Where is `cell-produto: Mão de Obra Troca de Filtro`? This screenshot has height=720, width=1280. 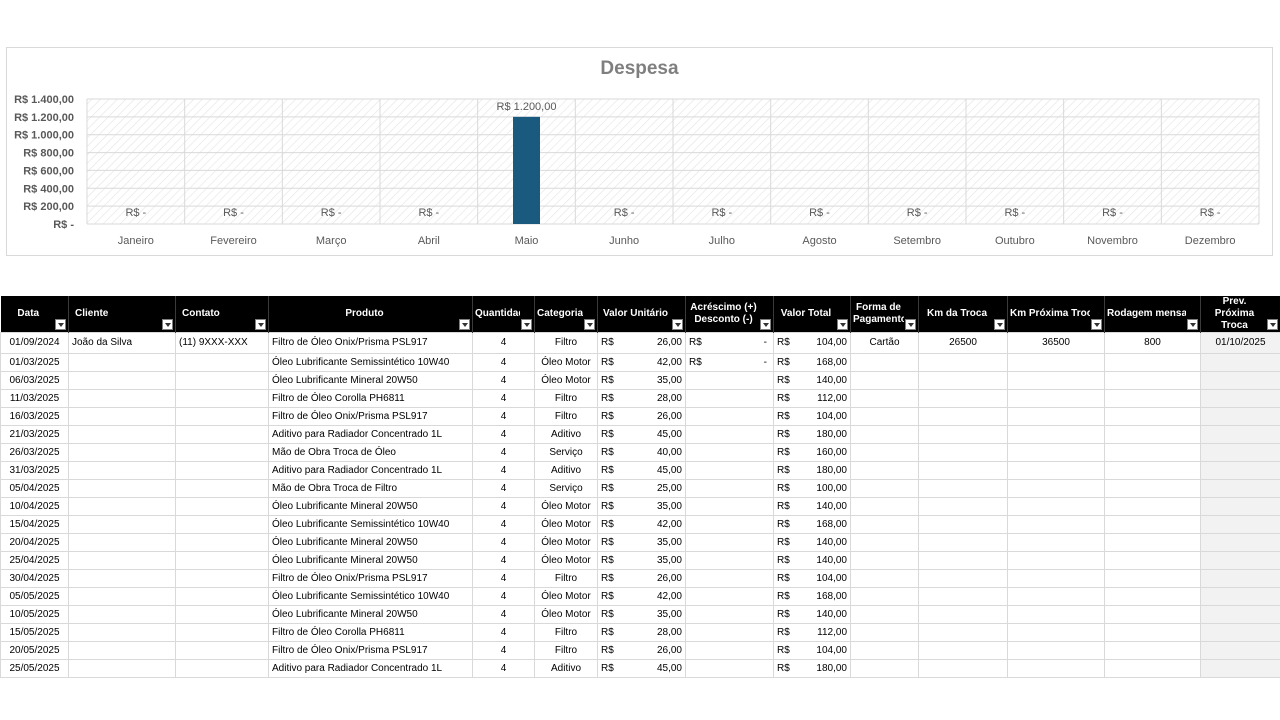 cell-produto: Mão de Obra Troca de Filtro is located at coordinates (370, 488).